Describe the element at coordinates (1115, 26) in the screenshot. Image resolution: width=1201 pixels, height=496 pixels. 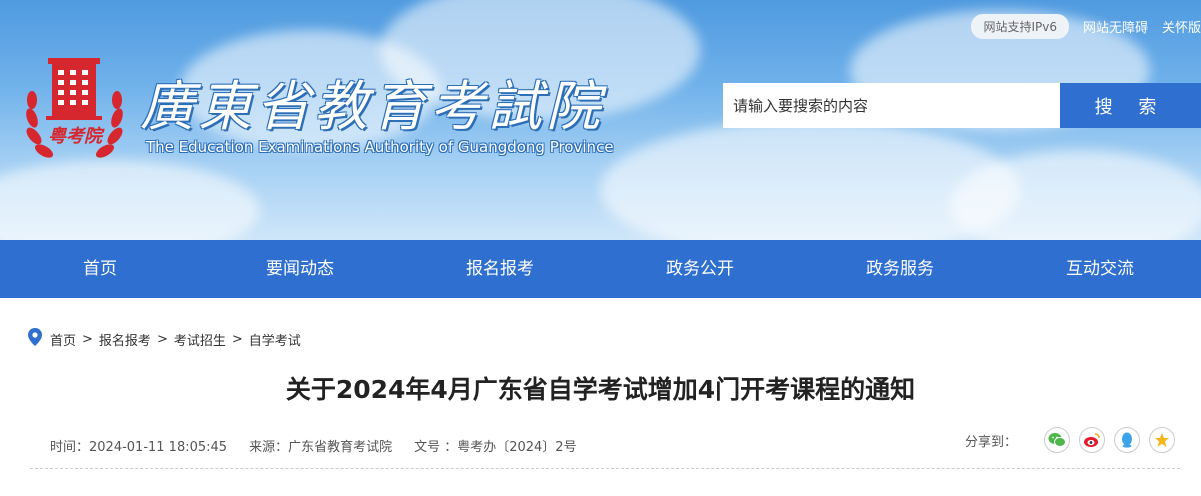
I see `accessibility-link: 网站无障碍` at that location.